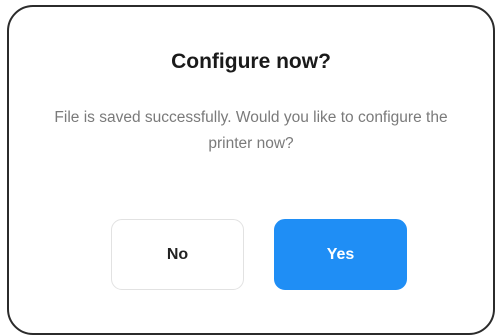 Image resolution: width=502 pixels, height=335 pixels. What do you see at coordinates (251, 61) in the screenshot?
I see `dialog-title: Configure now?` at bounding box center [251, 61].